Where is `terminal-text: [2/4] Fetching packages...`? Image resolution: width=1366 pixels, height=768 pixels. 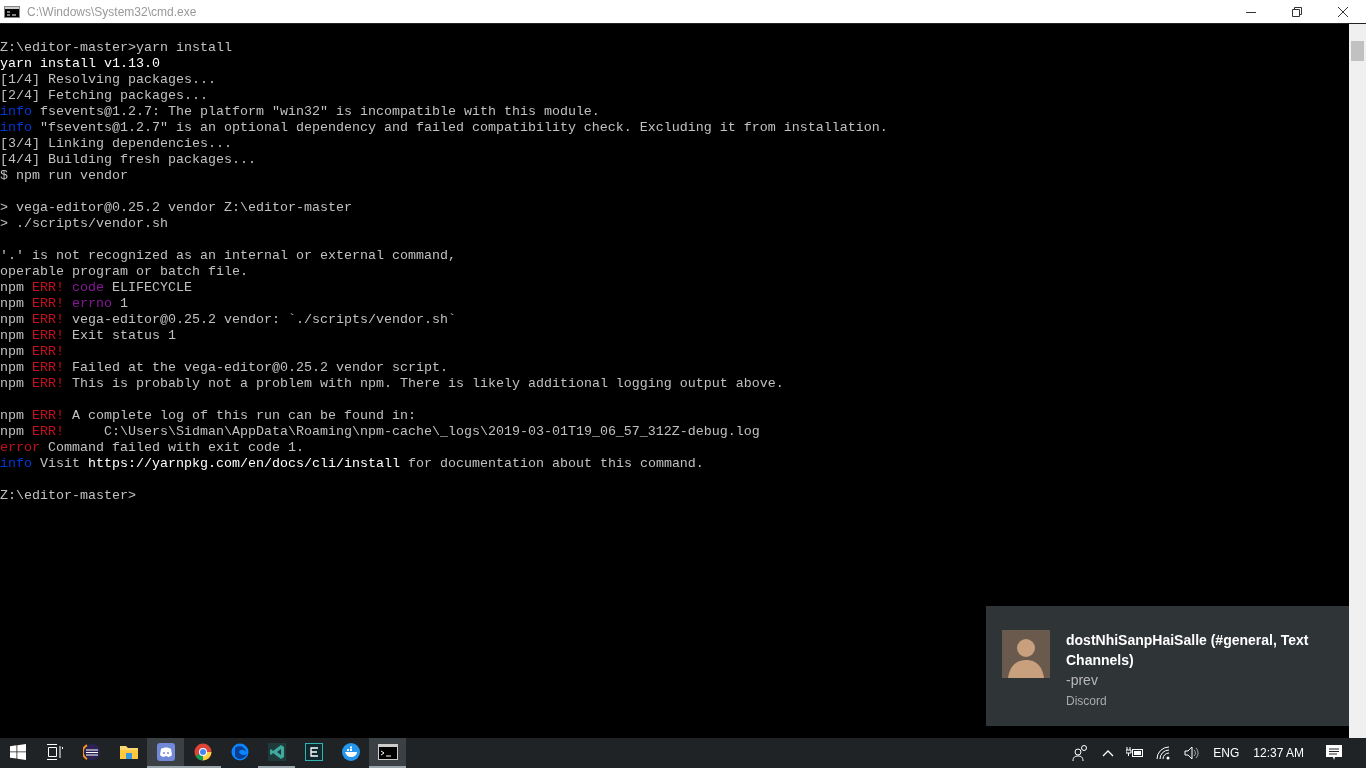 terminal-text: [2/4] Fetching packages... is located at coordinates (104, 95).